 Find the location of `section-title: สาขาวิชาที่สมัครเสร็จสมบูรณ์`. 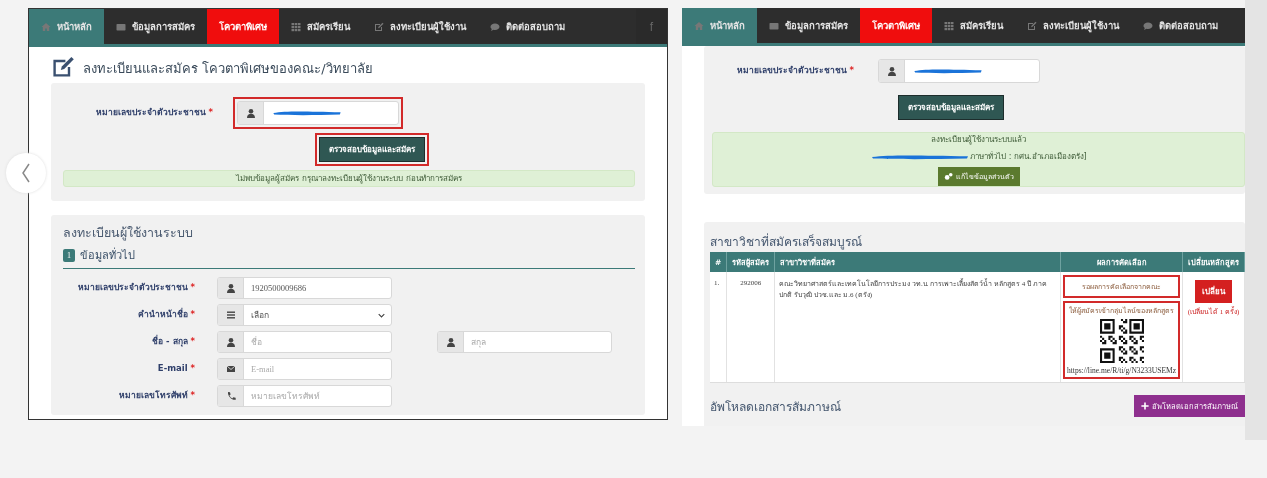

section-title: สาขาวิชาที่สมัครเสร็จสมบูรณ์ is located at coordinates (786, 241).